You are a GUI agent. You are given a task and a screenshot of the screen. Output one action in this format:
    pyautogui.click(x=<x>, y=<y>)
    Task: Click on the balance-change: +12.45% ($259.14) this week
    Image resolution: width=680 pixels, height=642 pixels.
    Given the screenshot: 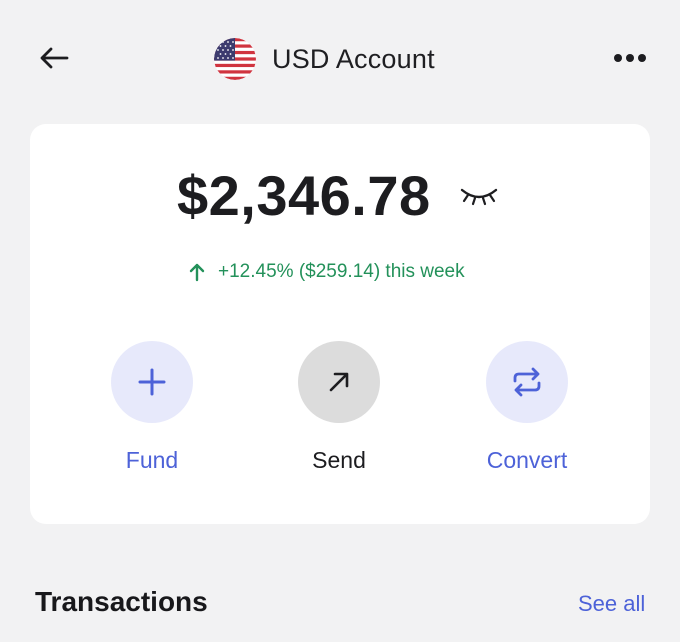 What is the action you would take?
    pyautogui.click(x=326, y=272)
    